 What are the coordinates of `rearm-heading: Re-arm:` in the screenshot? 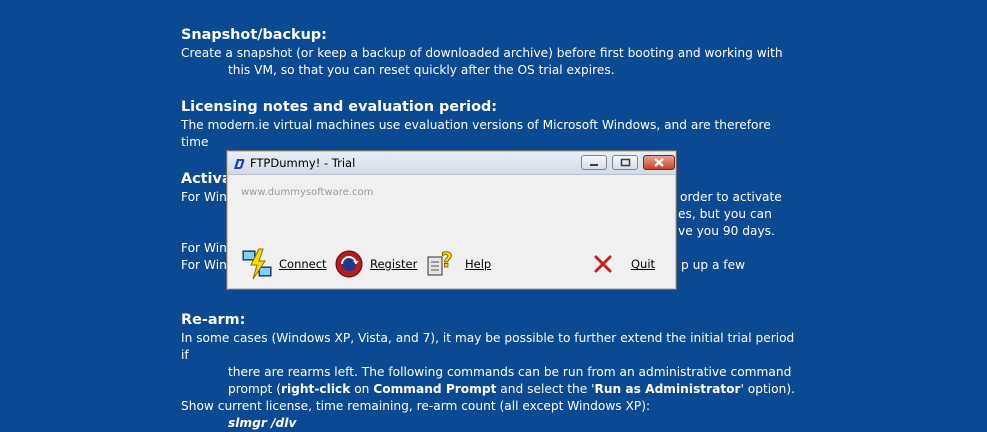 It's located at (213, 320).